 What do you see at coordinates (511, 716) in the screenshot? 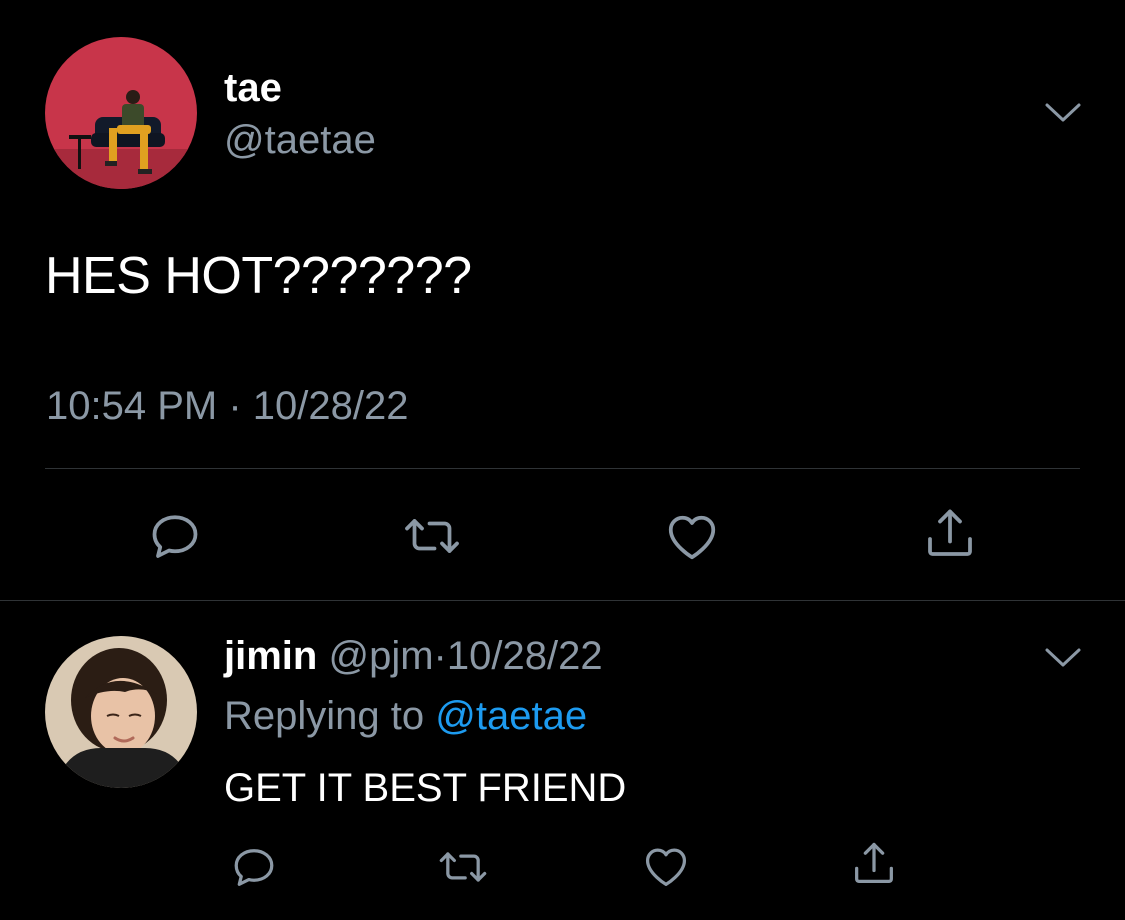
I see `mention-link: @taetae` at bounding box center [511, 716].